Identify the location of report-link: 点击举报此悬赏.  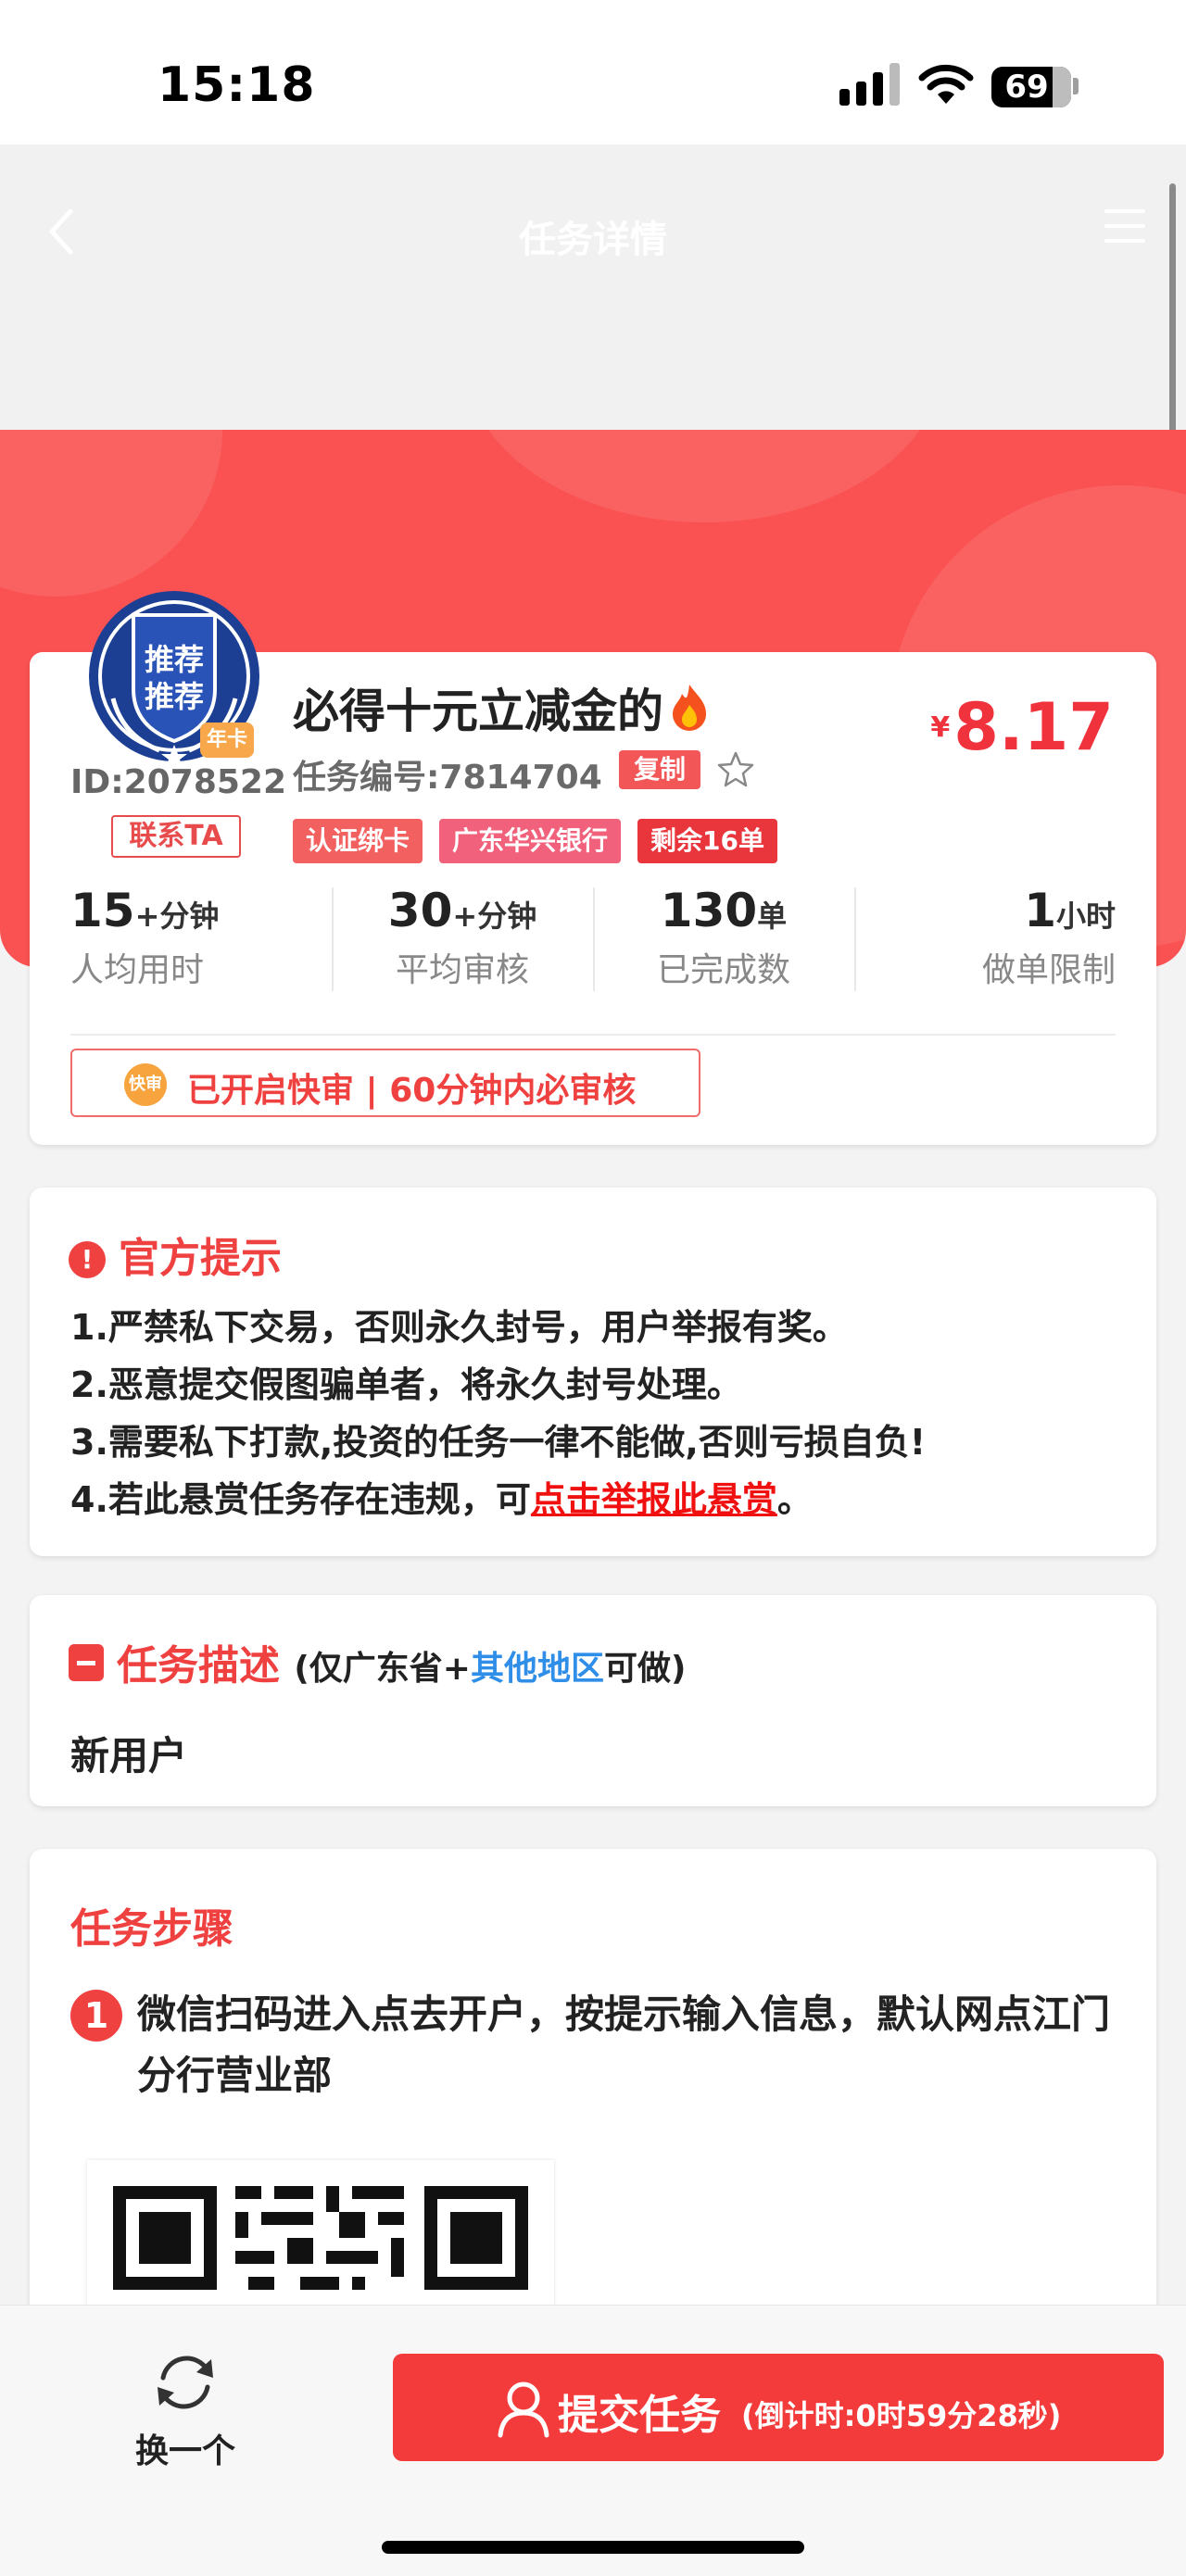
(654, 1499).